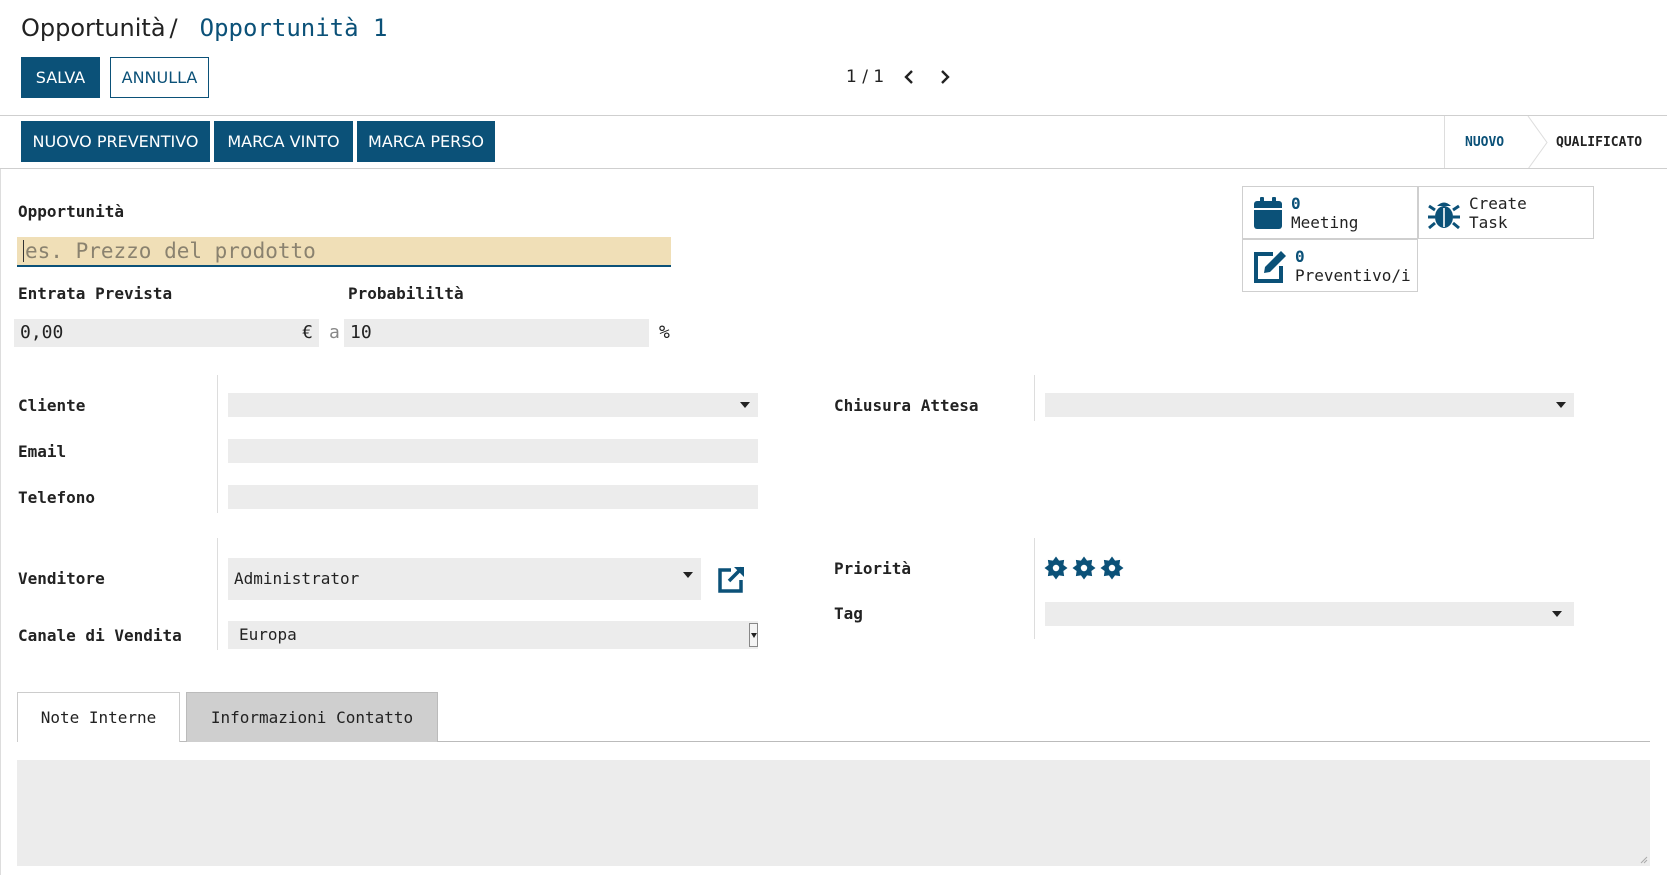 This screenshot has width=1667, height=875. Describe the element at coordinates (1296, 203) in the screenshot. I see `meeting-count: 0` at that location.